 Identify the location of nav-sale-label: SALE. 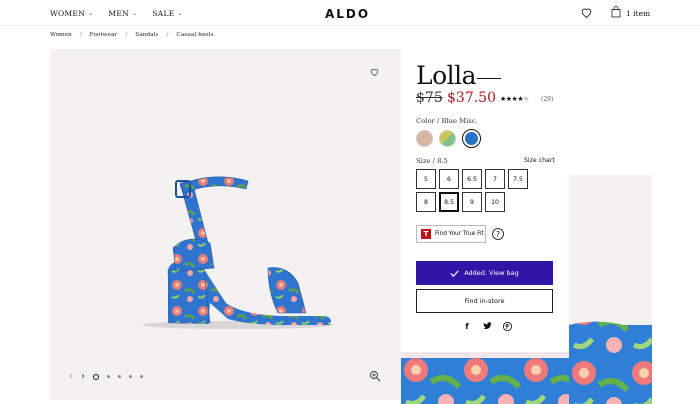
(163, 13).